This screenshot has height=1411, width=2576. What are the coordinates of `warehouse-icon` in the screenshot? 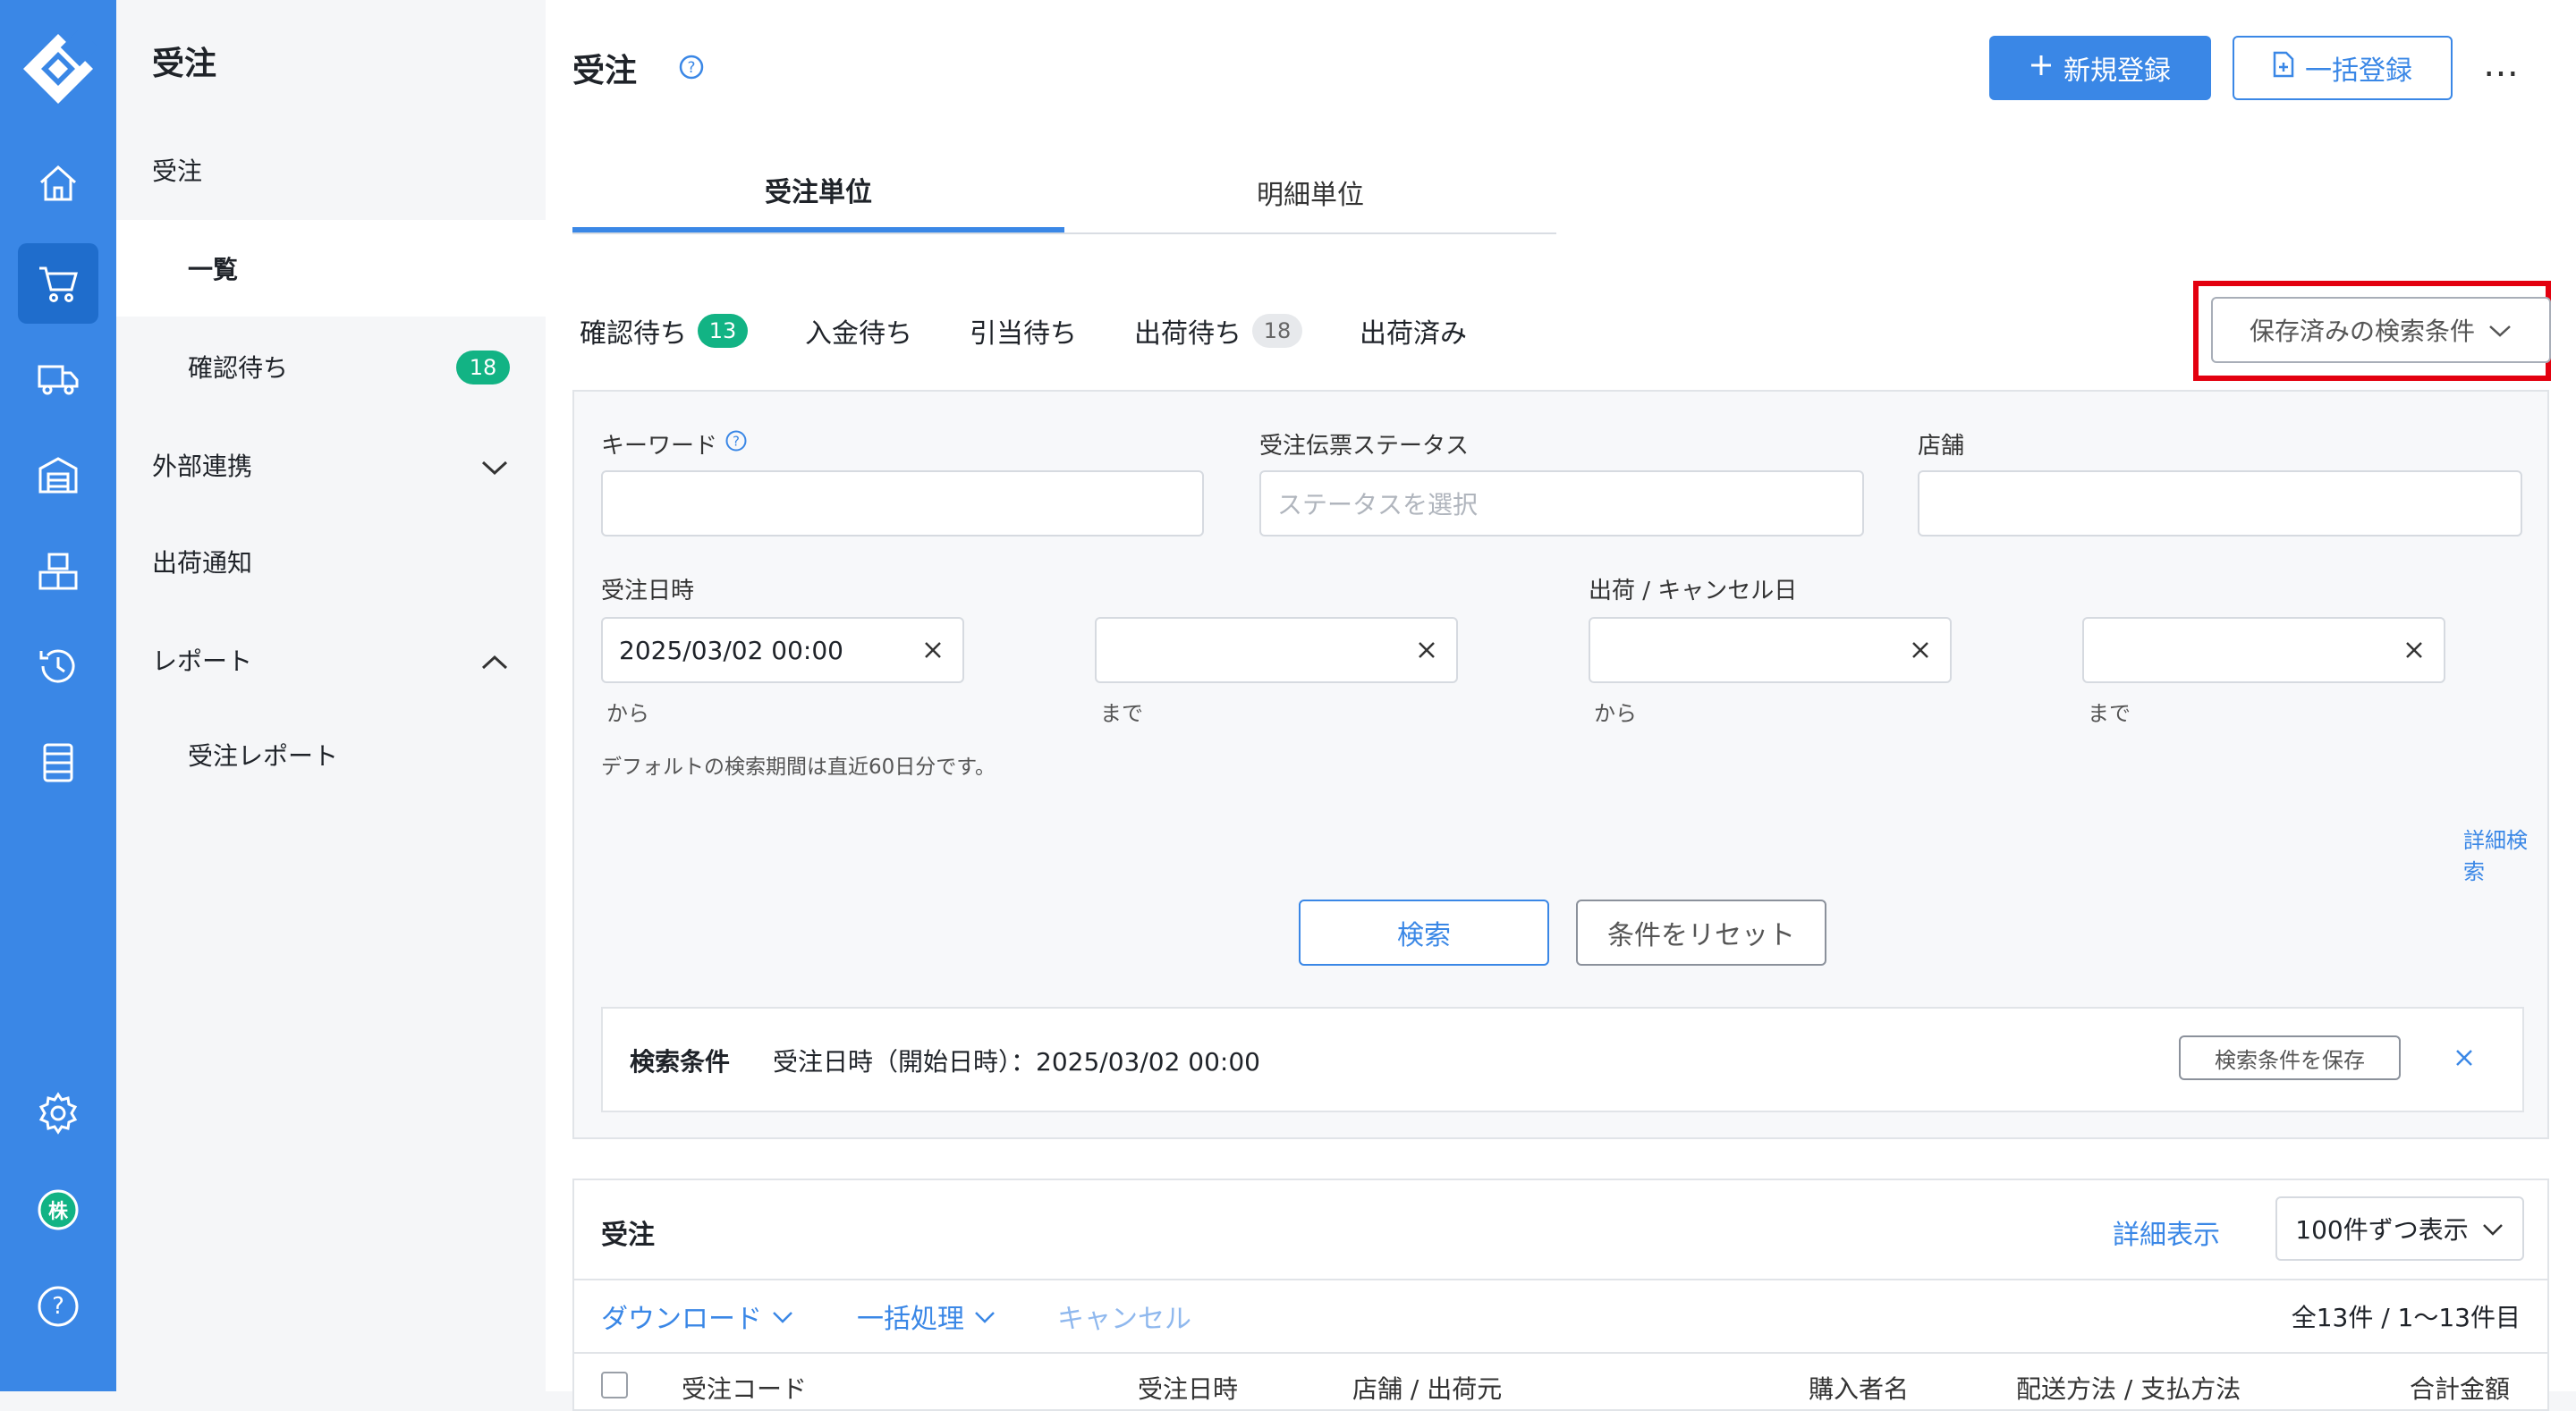 It's located at (58, 475).